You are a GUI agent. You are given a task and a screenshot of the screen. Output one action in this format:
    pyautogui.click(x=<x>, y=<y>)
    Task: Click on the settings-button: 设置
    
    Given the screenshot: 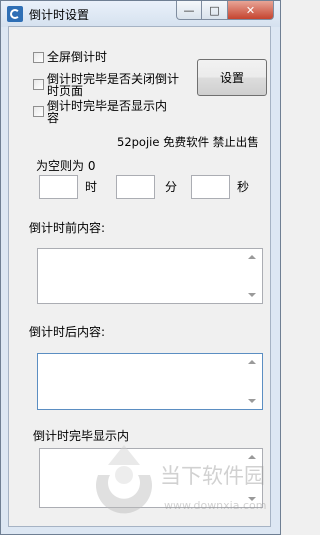 What is the action you would take?
    pyautogui.click(x=232, y=77)
    